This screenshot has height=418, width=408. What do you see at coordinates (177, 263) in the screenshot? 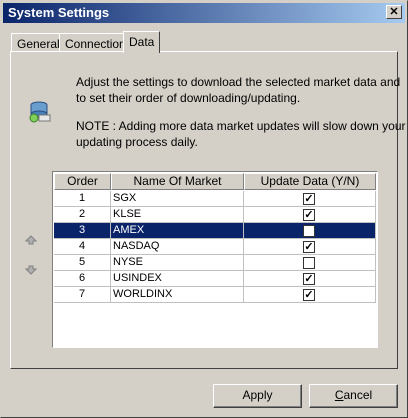
I see `market-name-cell: NYSE` at bounding box center [177, 263].